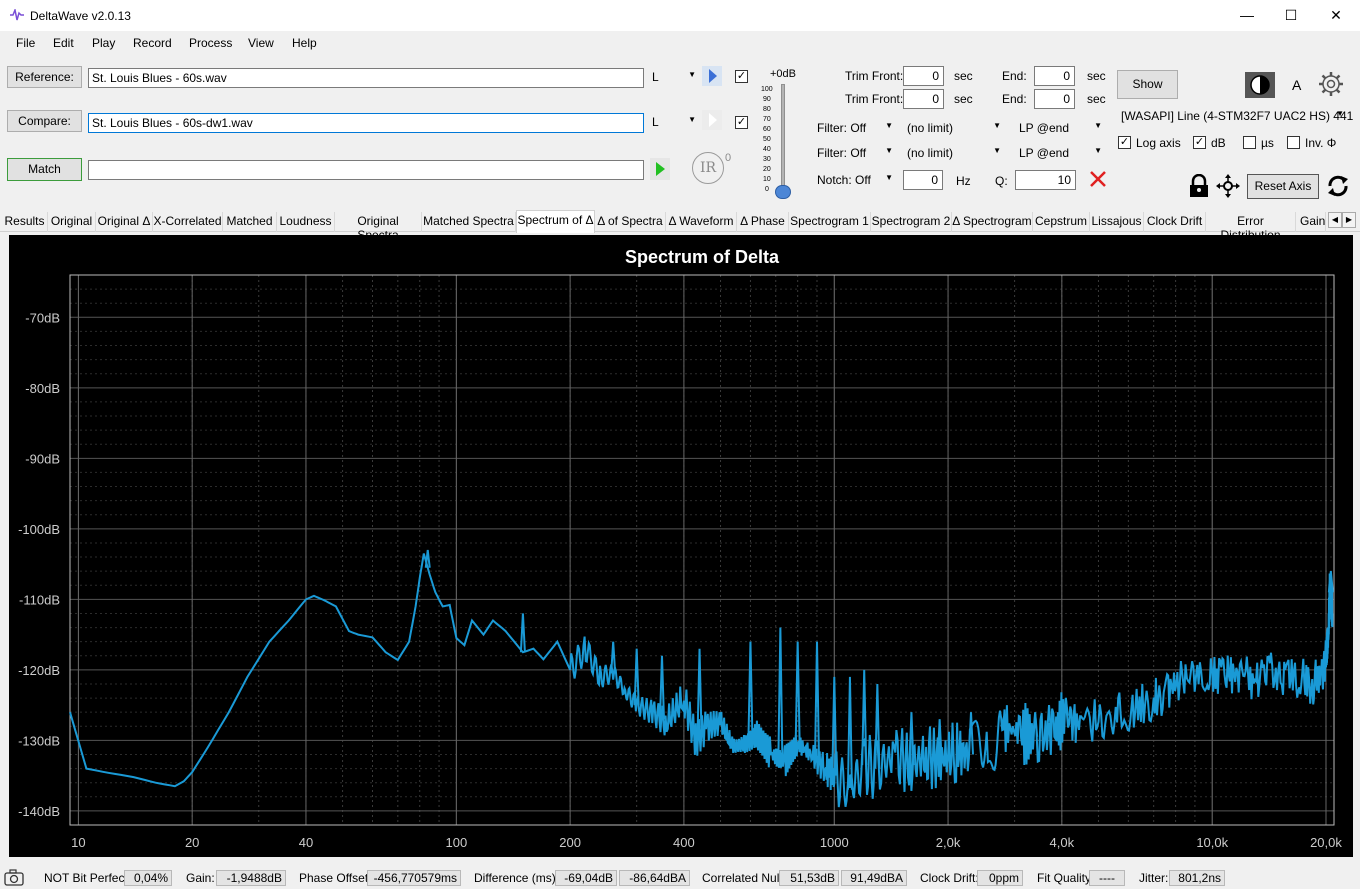  Describe the element at coordinates (469, 222) in the screenshot. I see `tab-matched-spectra: Matched Spectra` at that location.